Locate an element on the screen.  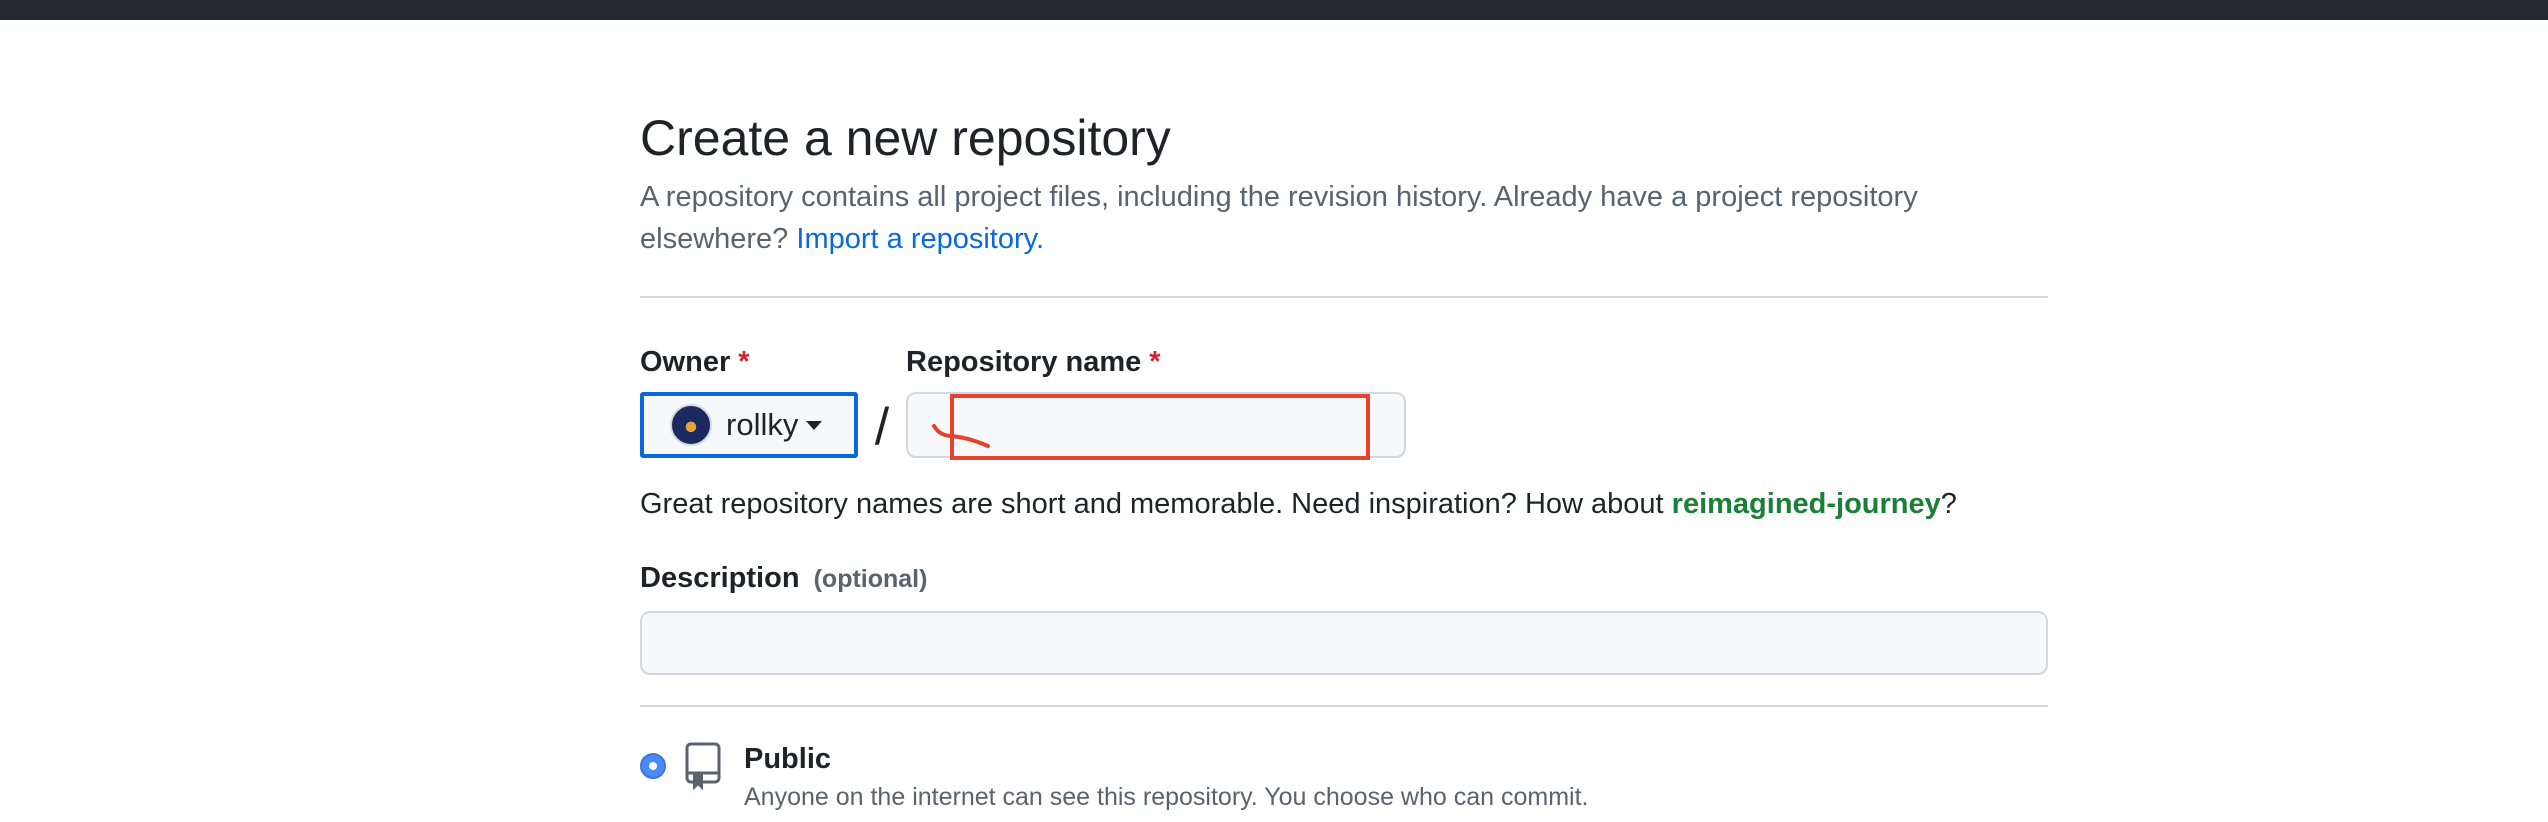
import-repository-link: Import a repository. is located at coordinates (920, 239).